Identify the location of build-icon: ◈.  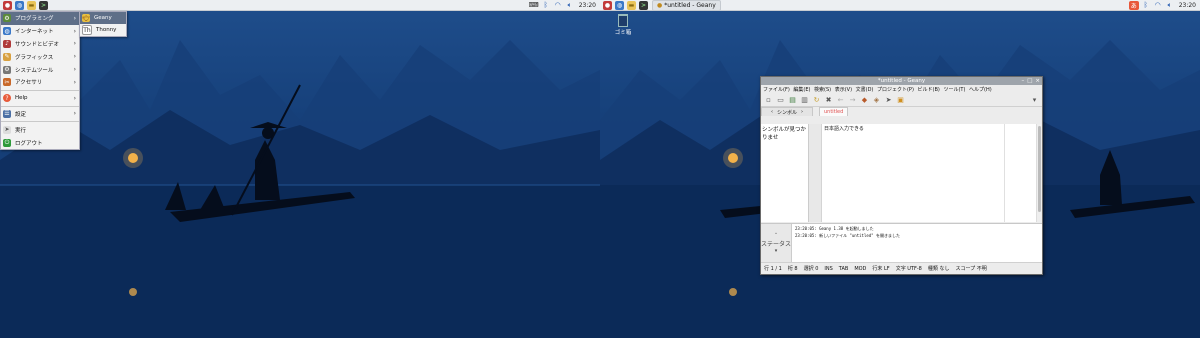
(876, 100).